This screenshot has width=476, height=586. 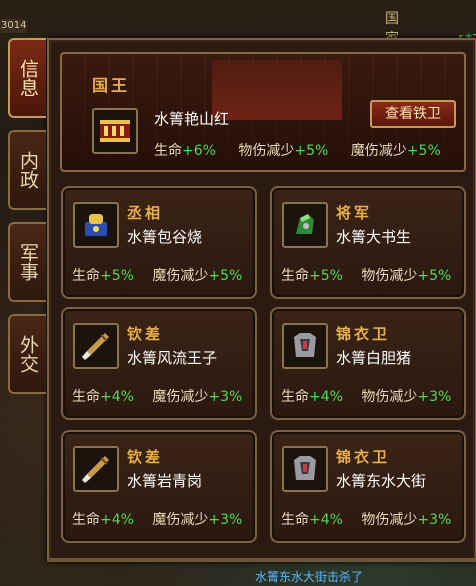 What do you see at coordinates (199, 151) in the screenshot?
I see `stat-value: +6%` at bounding box center [199, 151].